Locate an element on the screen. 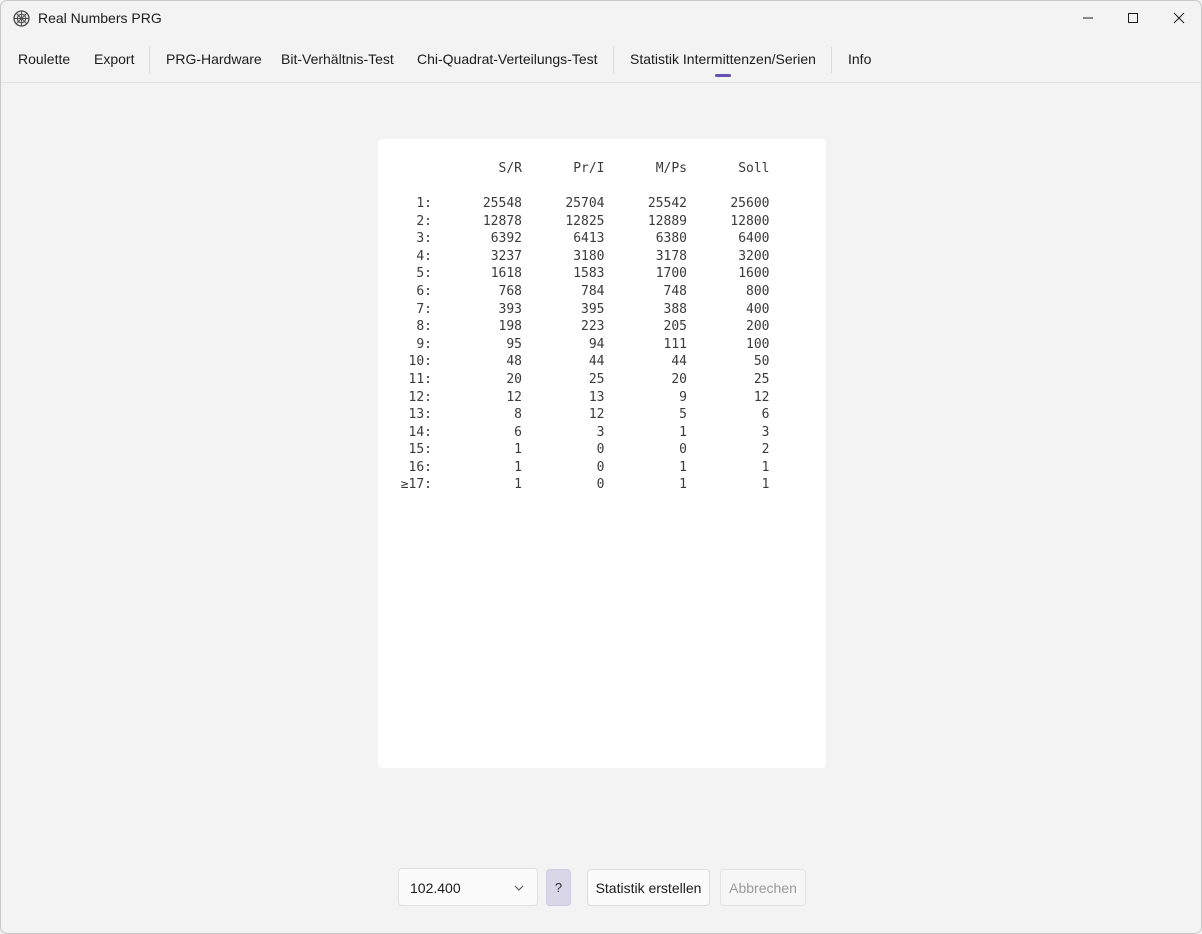 The image size is (1202, 934). stats-cell: 1618 is located at coordinates (506, 274).